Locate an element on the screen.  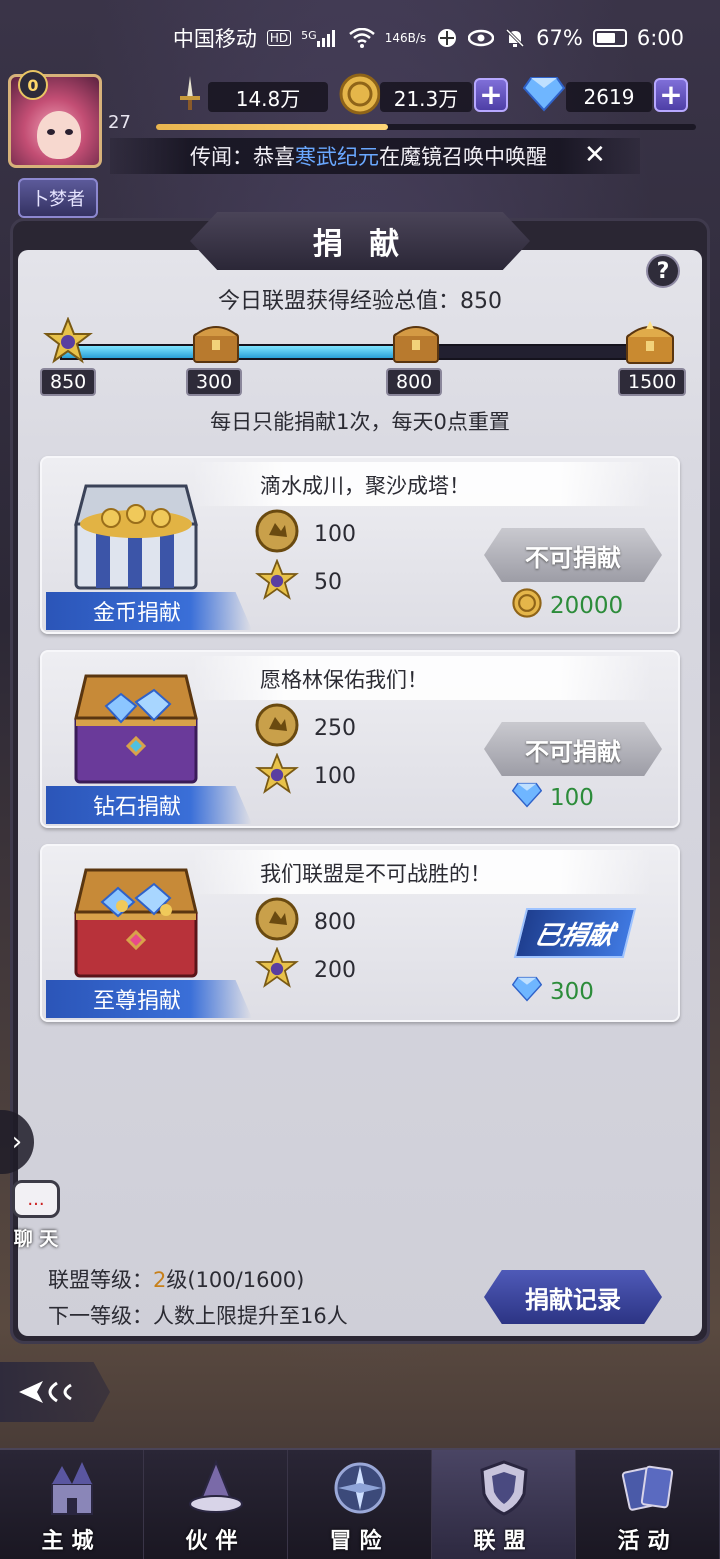
reward-coin-value: 100 is located at coordinates (335, 534).